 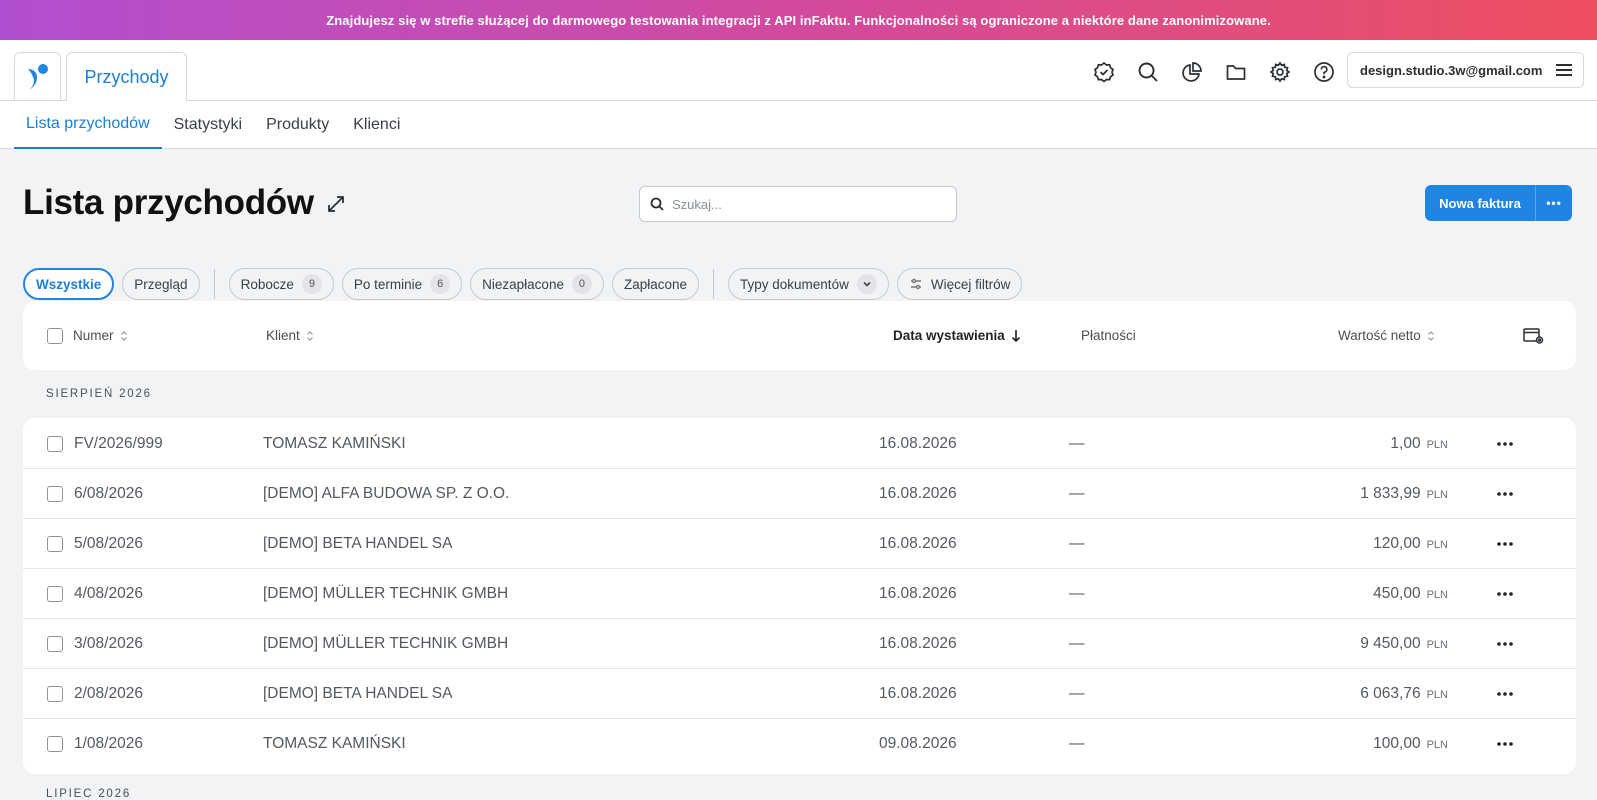 What do you see at coordinates (1104, 72) in the screenshot?
I see `badge-check-icon` at bounding box center [1104, 72].